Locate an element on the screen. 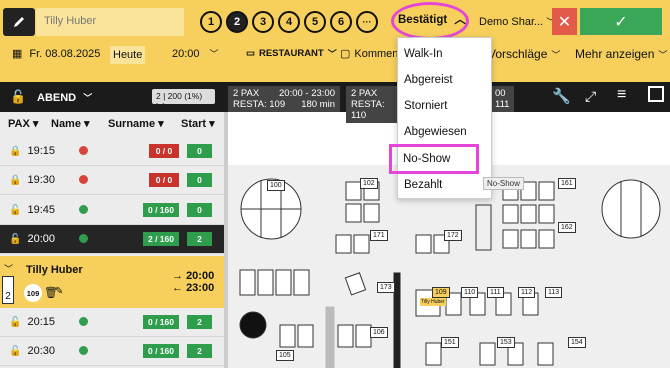  column-surname: Surname ▾ is located at coordinates (136, 123).